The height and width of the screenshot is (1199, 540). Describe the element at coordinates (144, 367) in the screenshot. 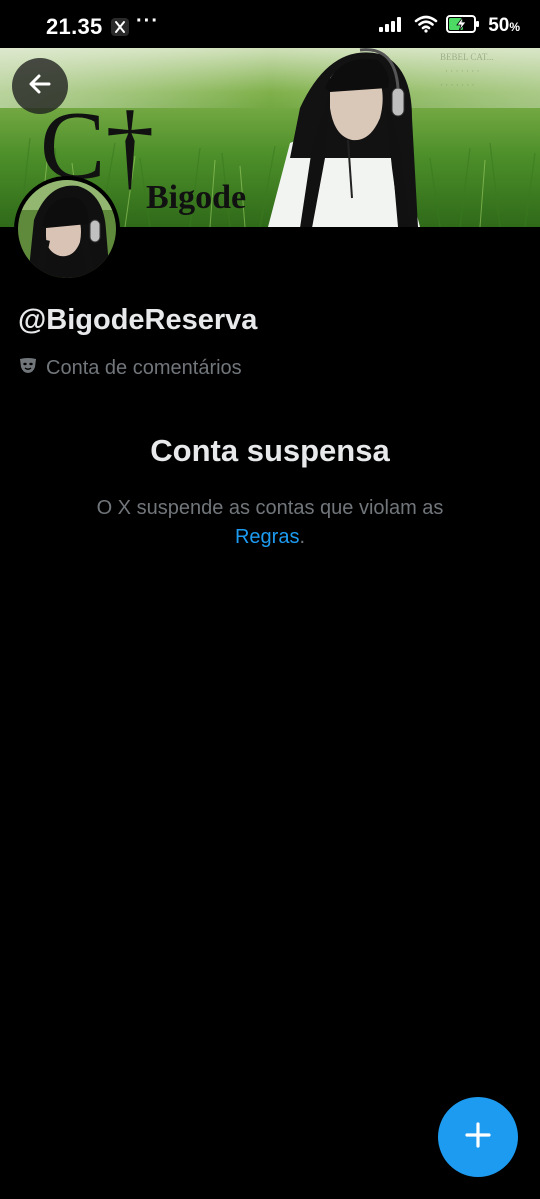

I see `profile-label-text: Conta de comentários` at that location.